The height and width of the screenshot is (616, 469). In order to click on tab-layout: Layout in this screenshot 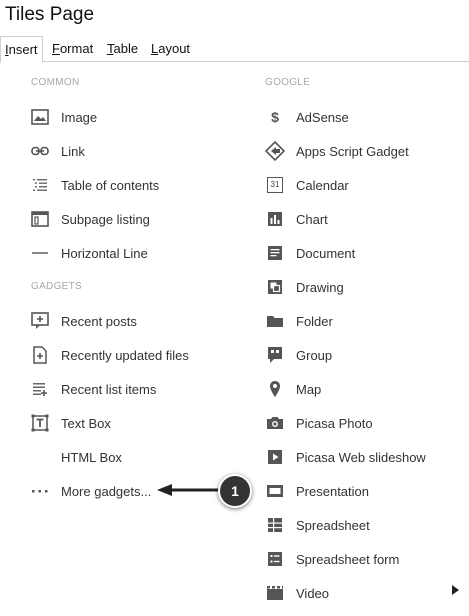, I will do `click(170, 48)`.